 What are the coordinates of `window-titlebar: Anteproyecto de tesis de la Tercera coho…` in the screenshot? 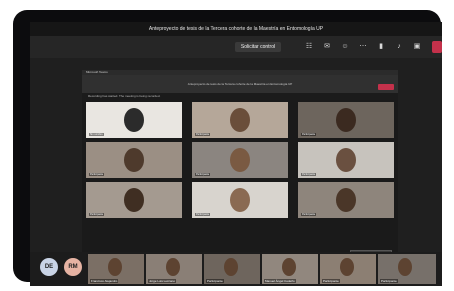 It's located at (236, 29).